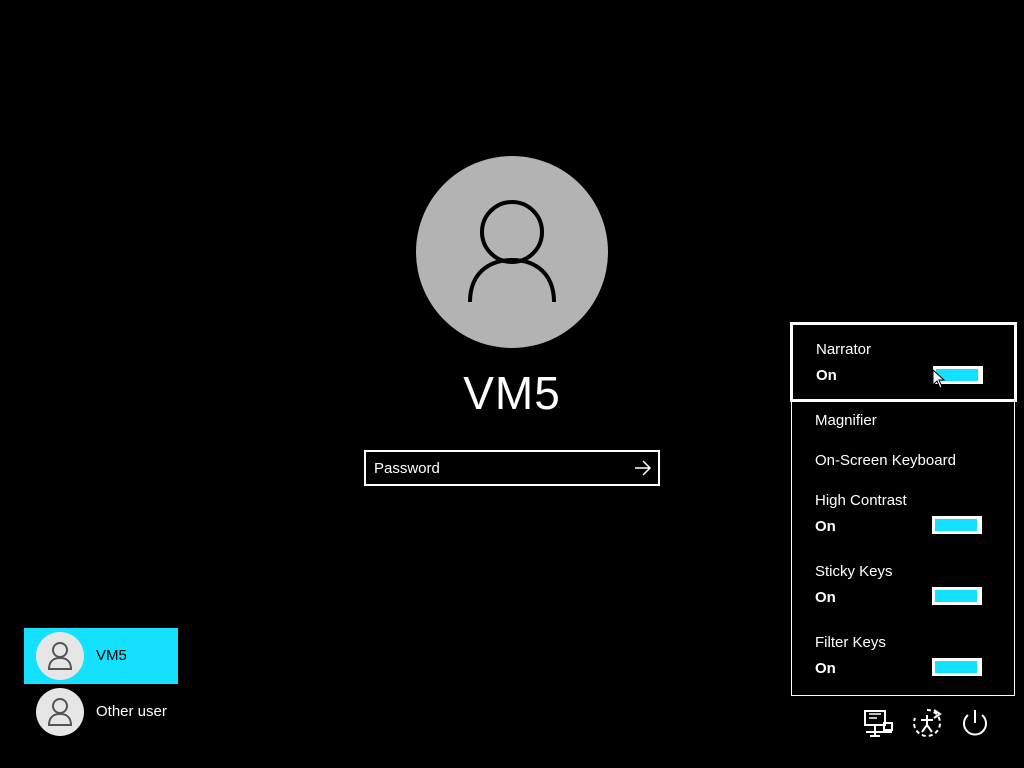 This screenshot has width=1024, height=768. Describe the element at coordinates (885, 460) in the screenshot. I see `ease-item-label: On-Screen Keyboard` at that location.